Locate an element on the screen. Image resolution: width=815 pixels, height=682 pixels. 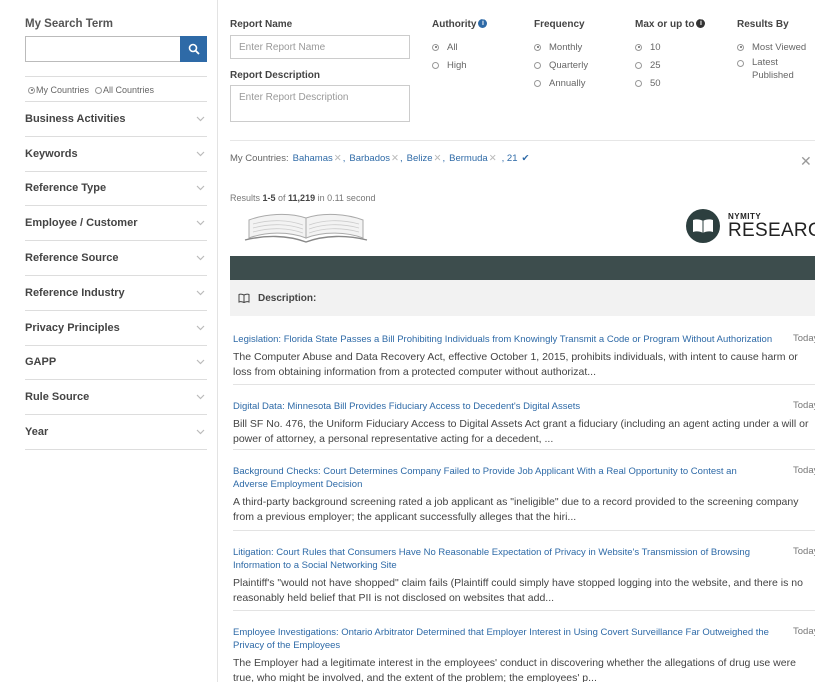
frequency-option-monthly: Monthly is located at coordinates (561, 47).